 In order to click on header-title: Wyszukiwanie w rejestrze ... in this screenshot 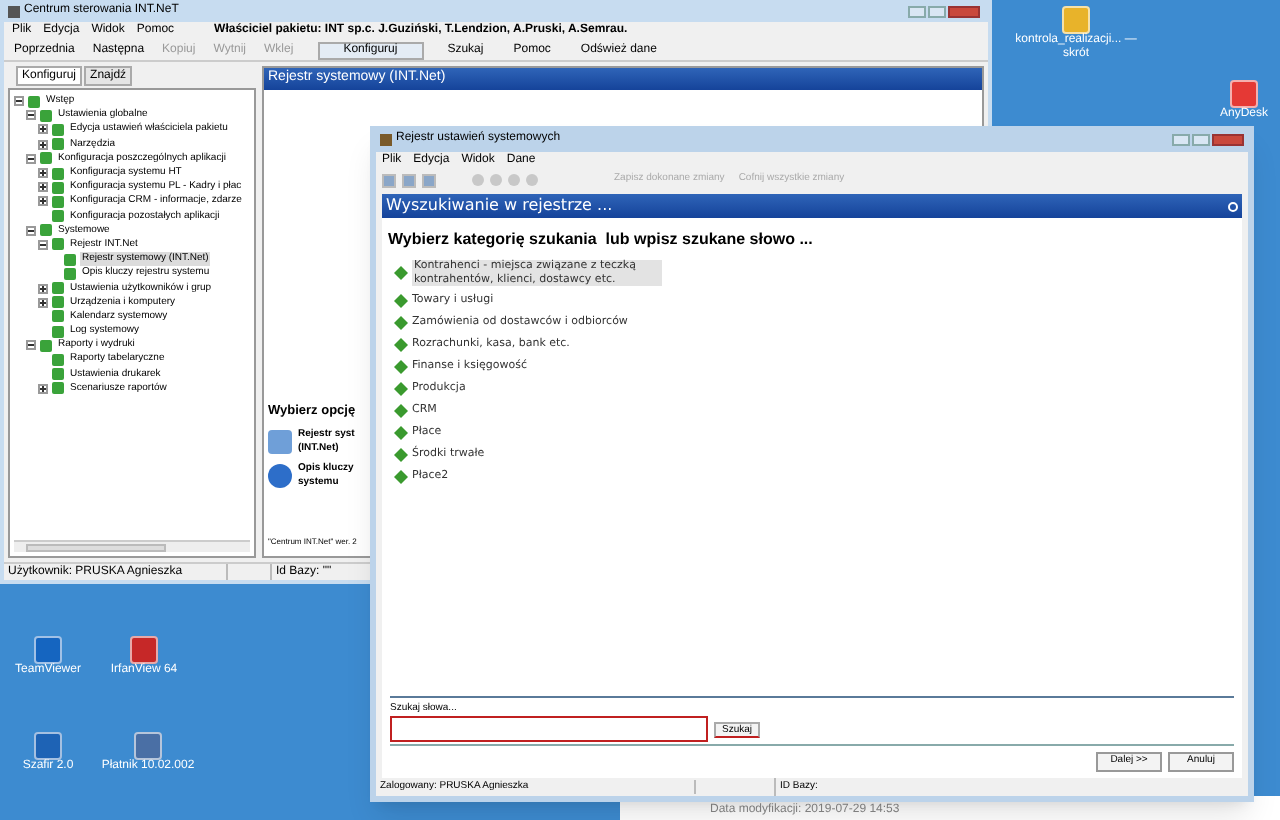, I will do `click(499, 206)`.